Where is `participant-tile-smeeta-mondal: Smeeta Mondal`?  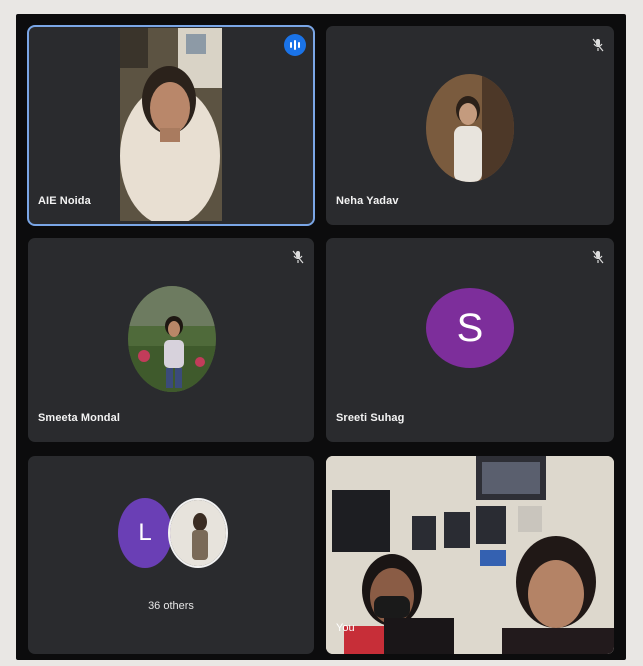 participant-tile-smeeta-mondal: Smeeta Mondal is located at coordinates (171, 340).